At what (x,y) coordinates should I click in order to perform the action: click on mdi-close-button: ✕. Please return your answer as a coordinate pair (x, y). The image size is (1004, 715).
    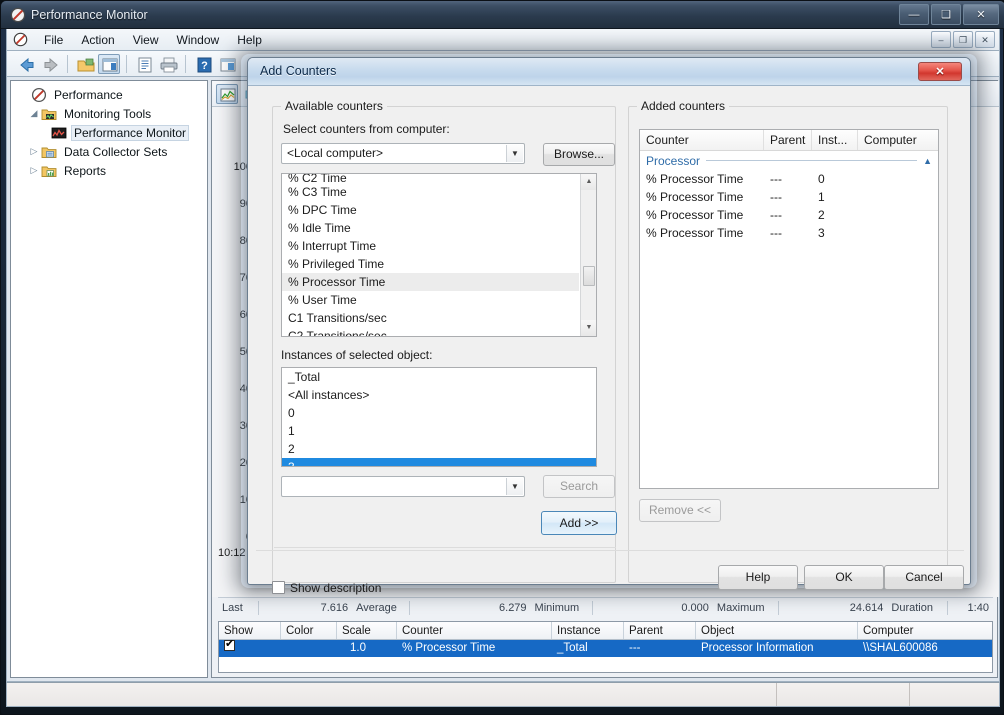
    Looking at the image, I should click on (985, 39).